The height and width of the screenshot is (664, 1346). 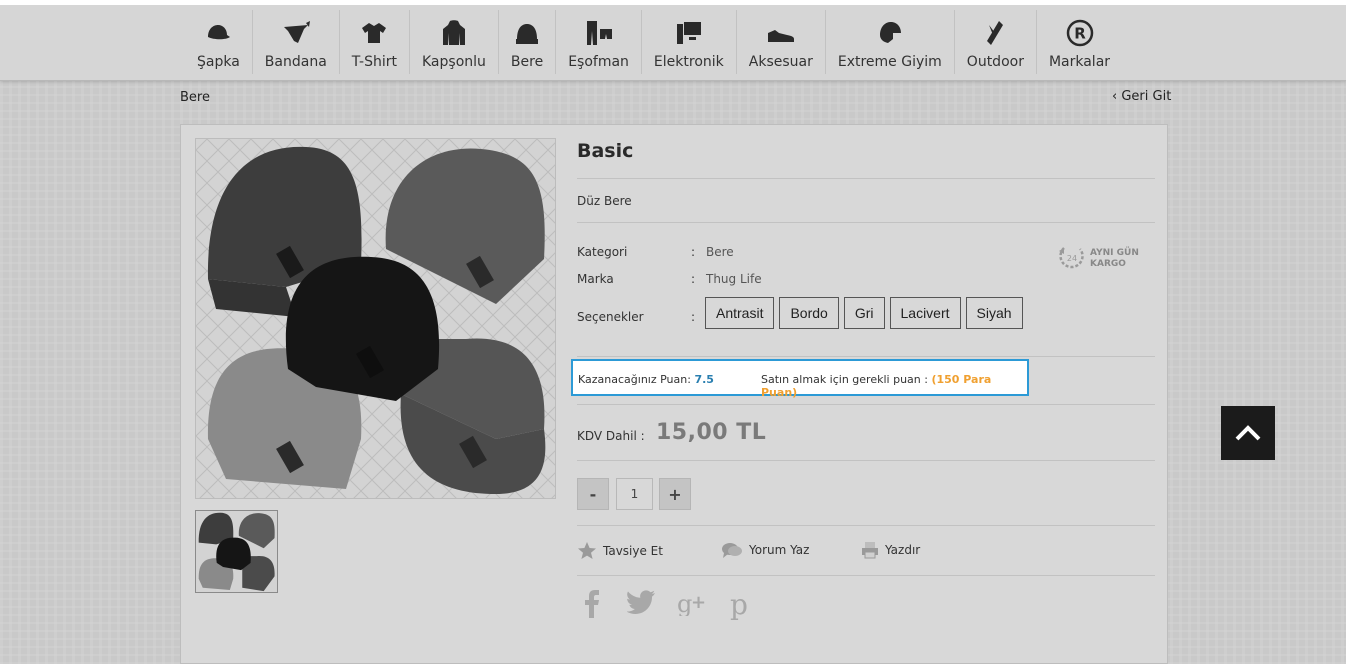 I want to click on breadcrumb: Bere, so click(x=195, y=97).